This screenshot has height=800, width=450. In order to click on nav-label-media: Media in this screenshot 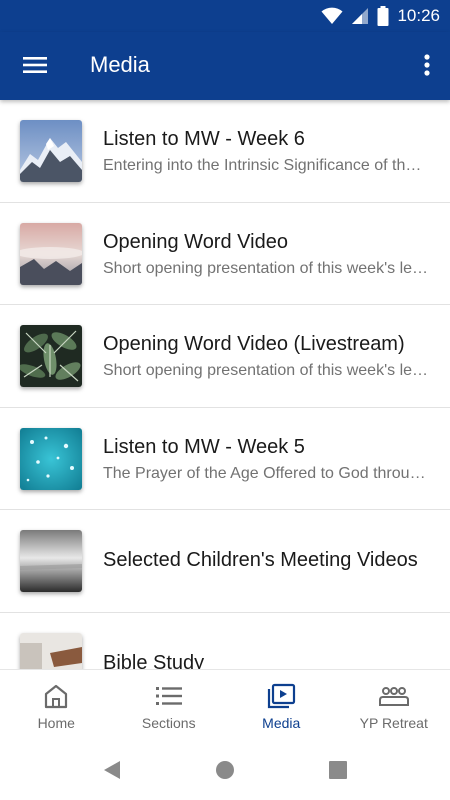, I will do `click(281, 723)`.